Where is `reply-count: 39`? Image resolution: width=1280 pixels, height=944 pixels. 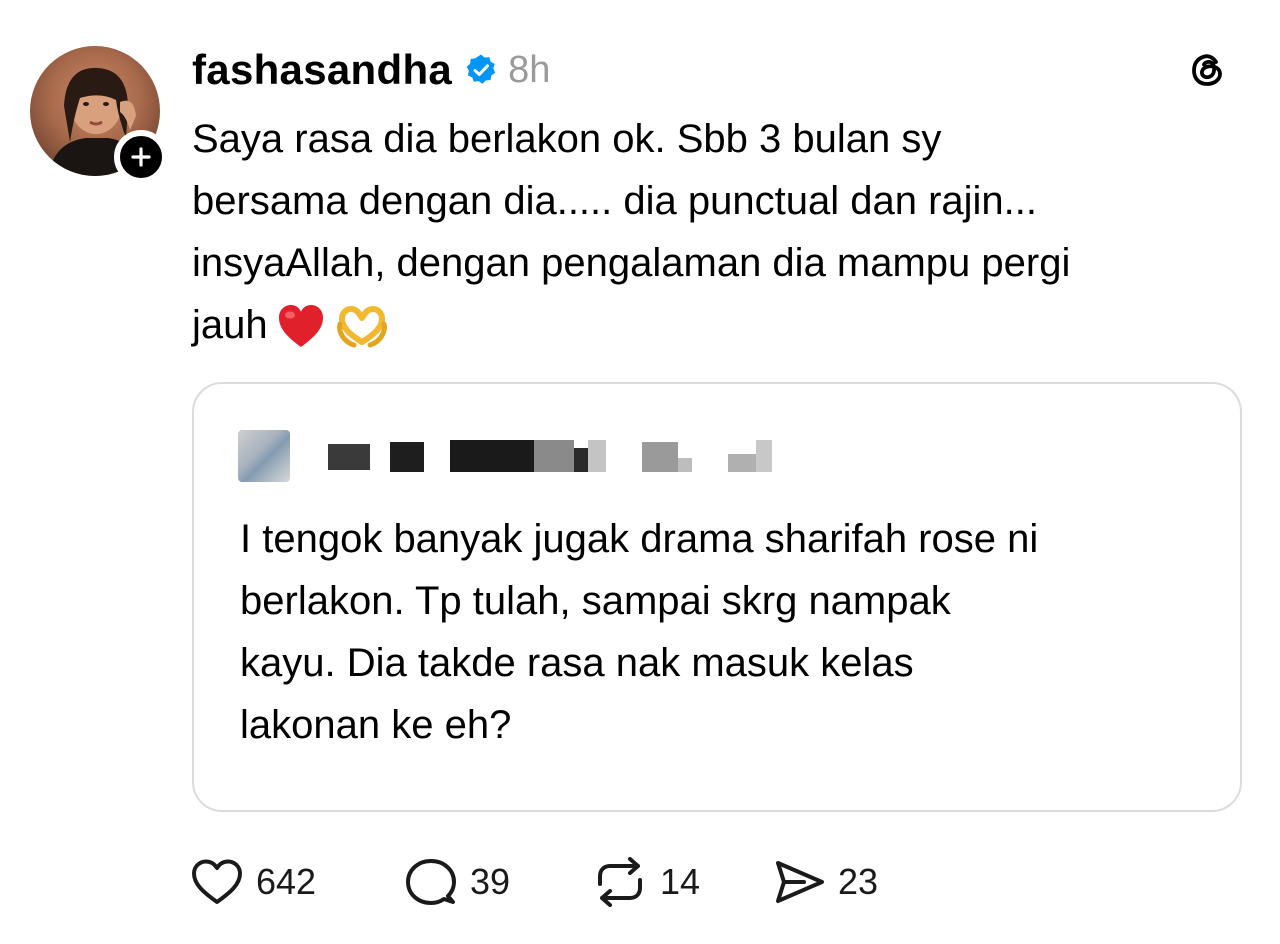 reply-count: 39 is located at coordinates (490, 881).